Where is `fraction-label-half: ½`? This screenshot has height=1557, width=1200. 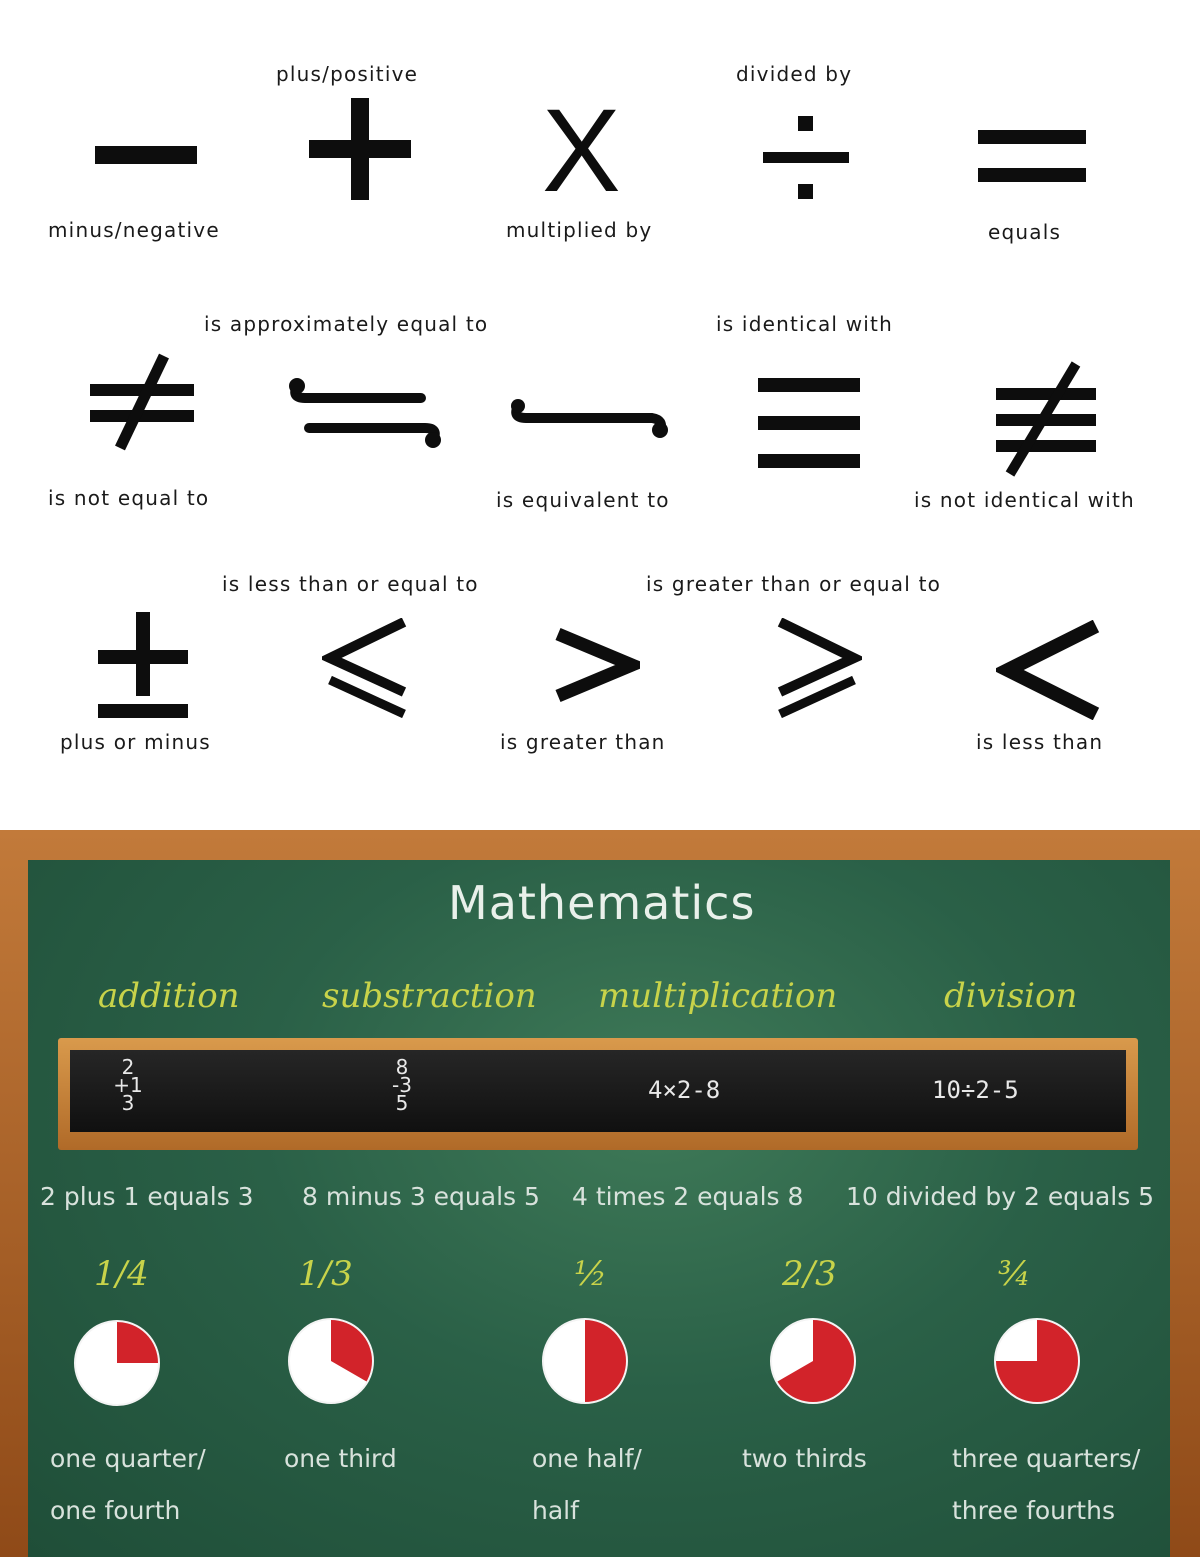
fraction-label-half: ½ is located at coordinates (590, 1274).